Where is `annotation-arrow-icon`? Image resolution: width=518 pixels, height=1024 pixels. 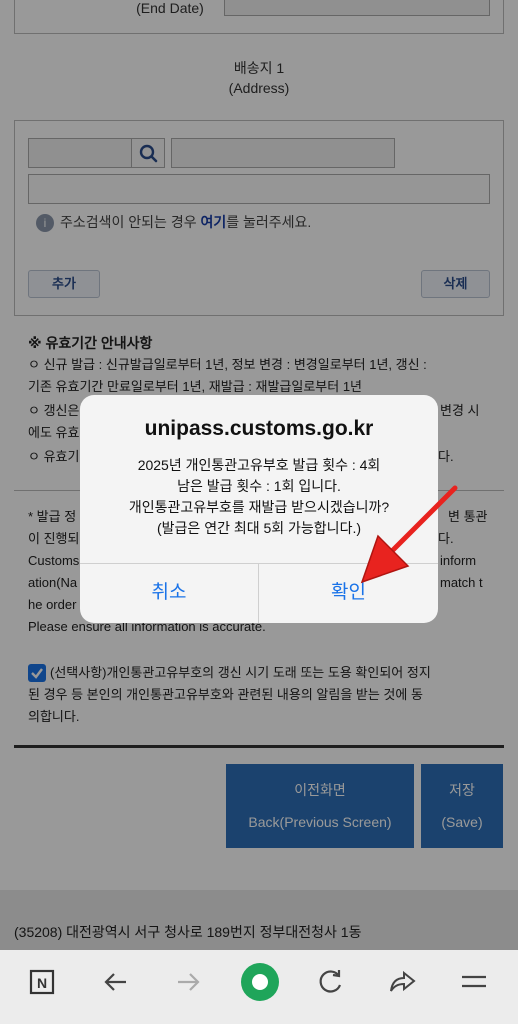 annotation-arrow-icon is located at coordinates (409, 534).